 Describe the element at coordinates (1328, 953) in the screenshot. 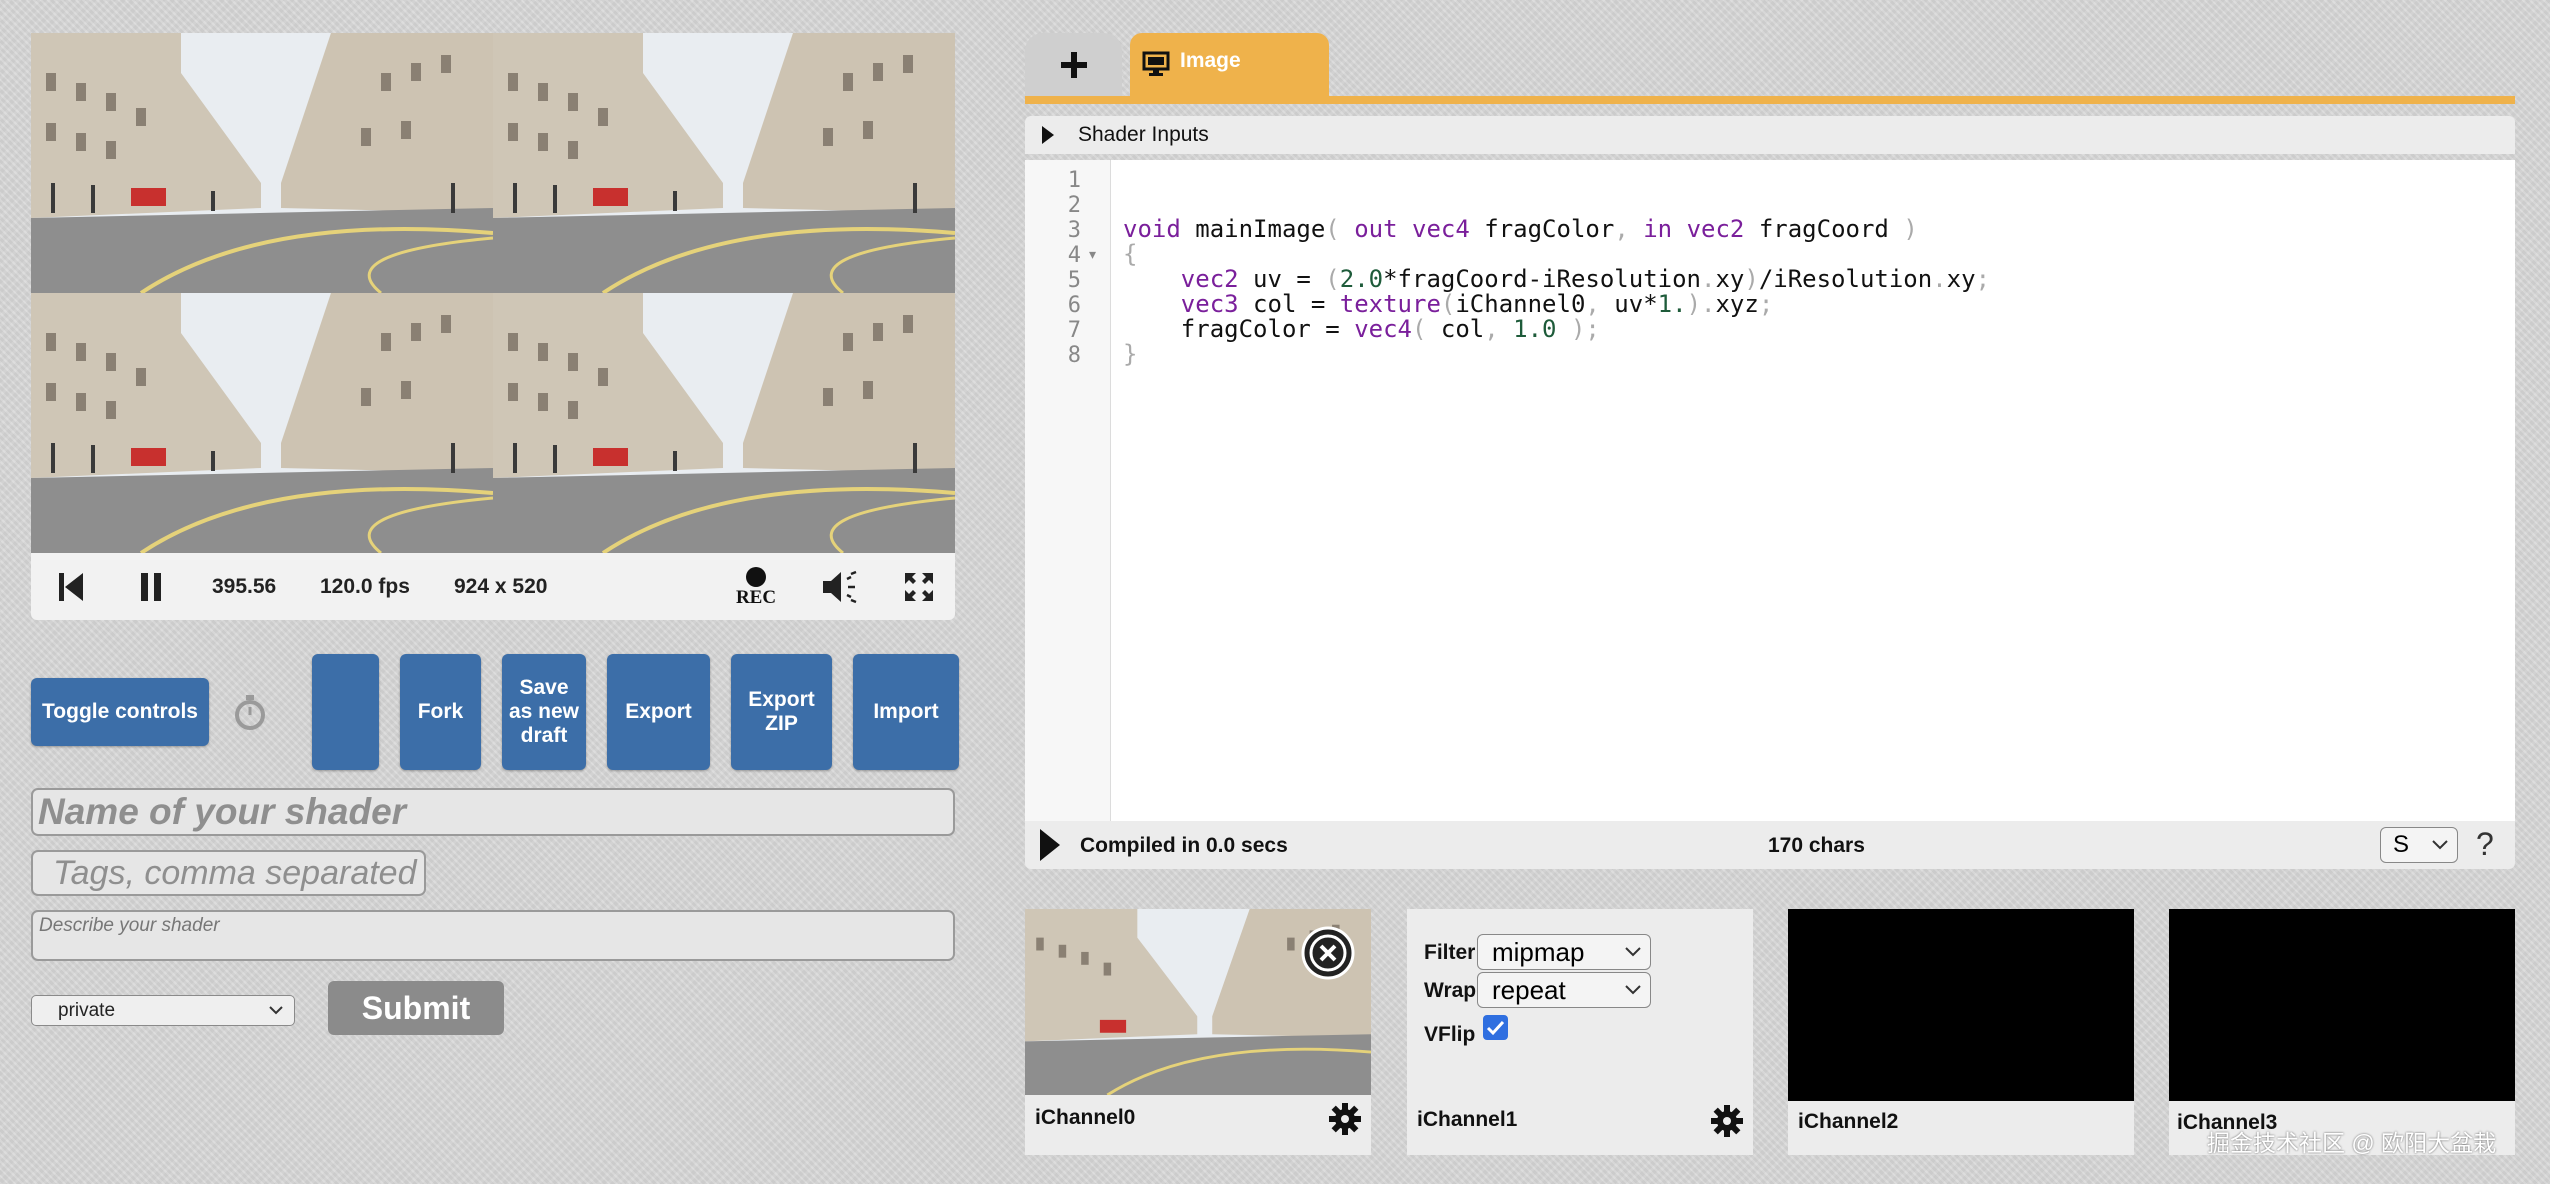

I see `close-channel-icon` at that location.